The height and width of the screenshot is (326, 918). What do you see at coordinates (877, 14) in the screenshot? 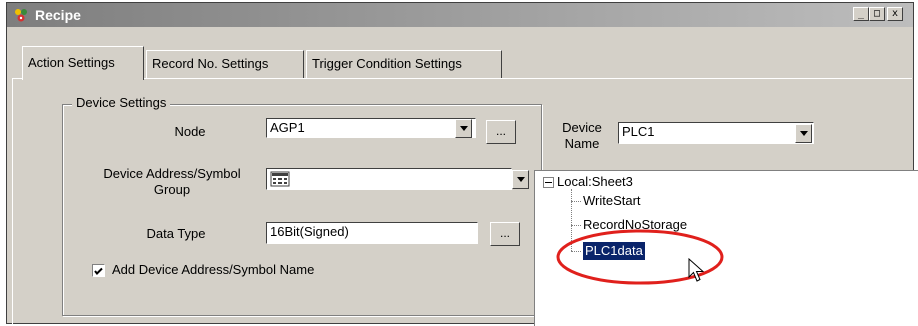
I see `maximize-button: □` at bounding box center [877, 14].